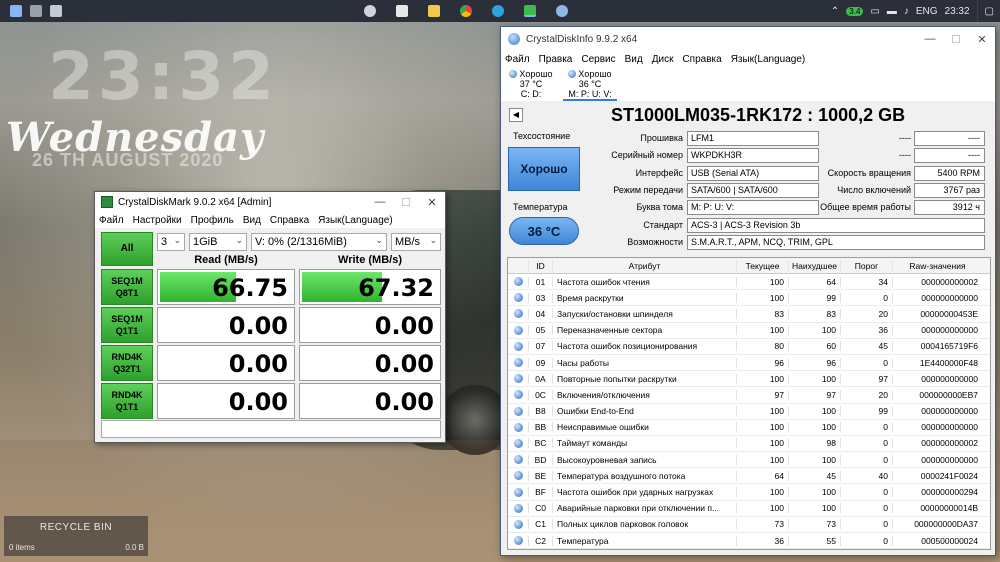  Describe the element at coordinates (749, 395) in the screenshot. I see `smart-row: 0C Включения/отключения 97 97 20 000000000EB7` at that location.